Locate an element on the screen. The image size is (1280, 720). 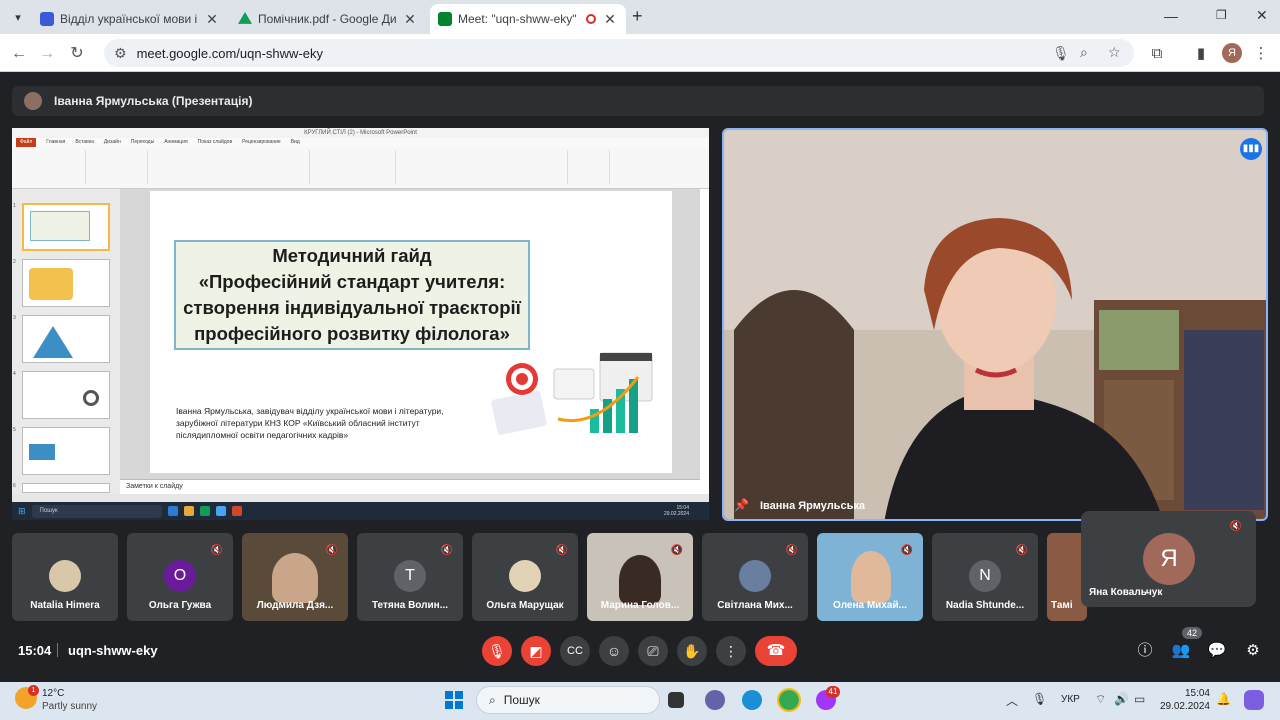
tab-1: Відділ української мови і літер ✕ is located at coordinates (130, 19).